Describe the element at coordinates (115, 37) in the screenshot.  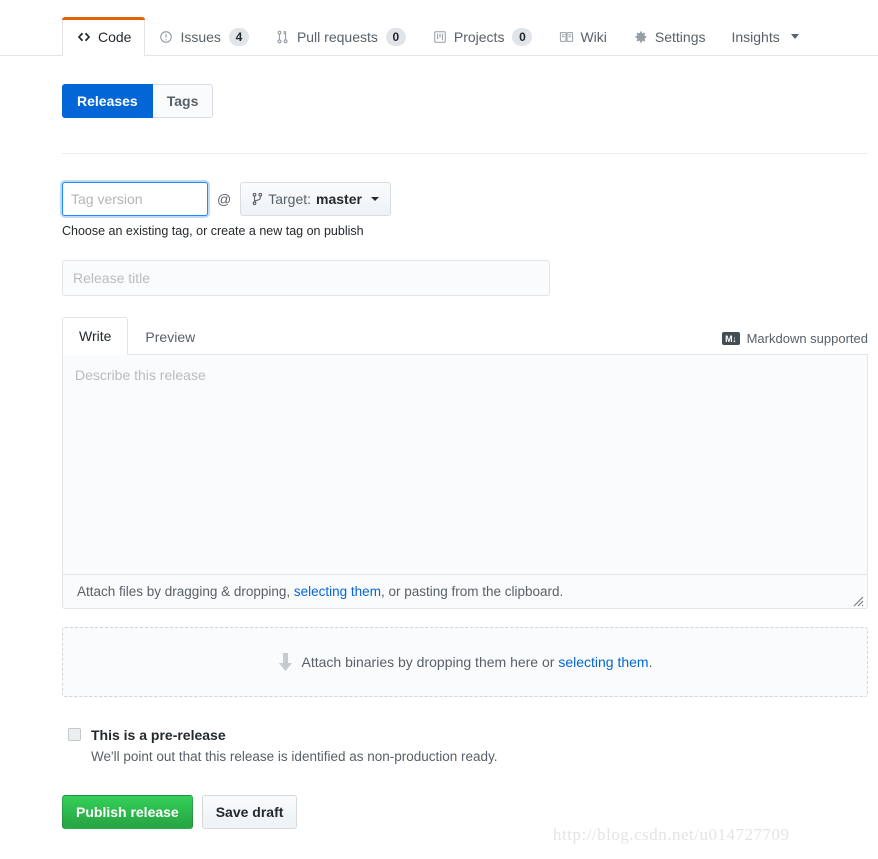
I see `nav-tab-code-label: Code` at that location.